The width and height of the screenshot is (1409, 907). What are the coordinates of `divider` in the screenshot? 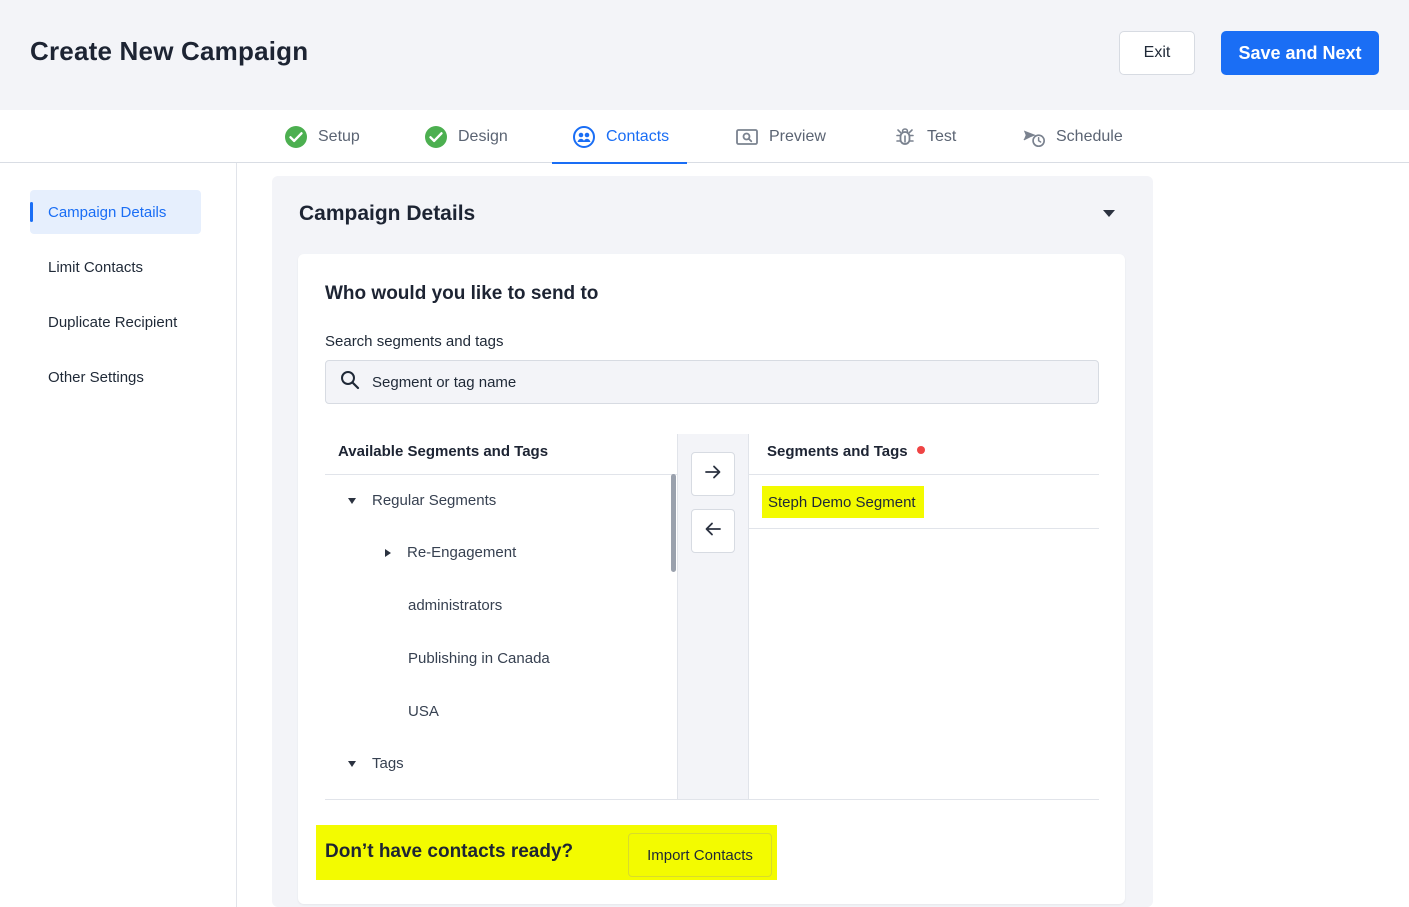 It's located at (712, 799).